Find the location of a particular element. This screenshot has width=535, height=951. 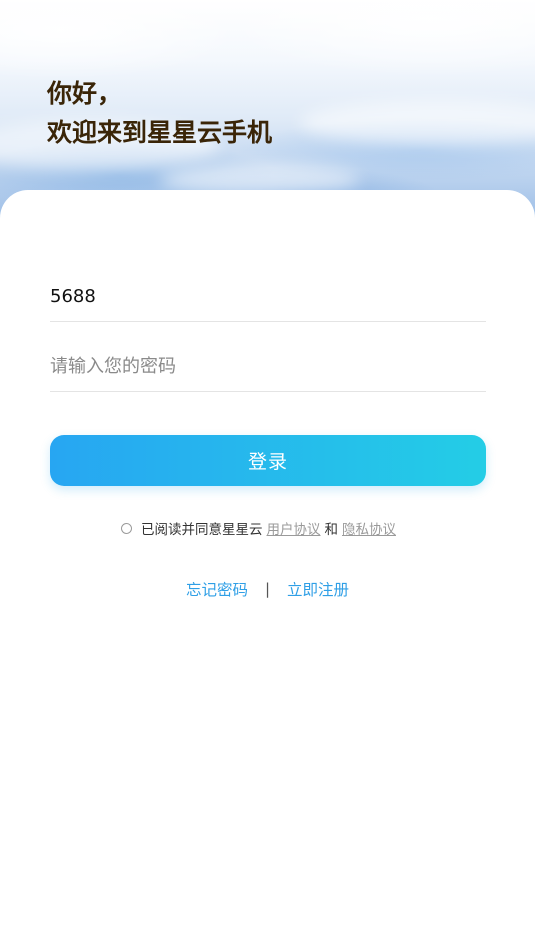

phone-field is located at coordinates (268, 296).